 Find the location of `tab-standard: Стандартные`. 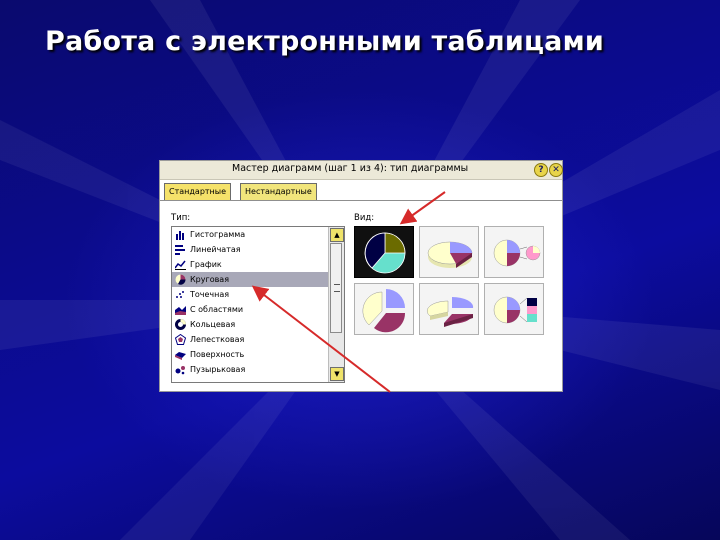

tab-standard: Стандартные is located at coordinates (198, 192).